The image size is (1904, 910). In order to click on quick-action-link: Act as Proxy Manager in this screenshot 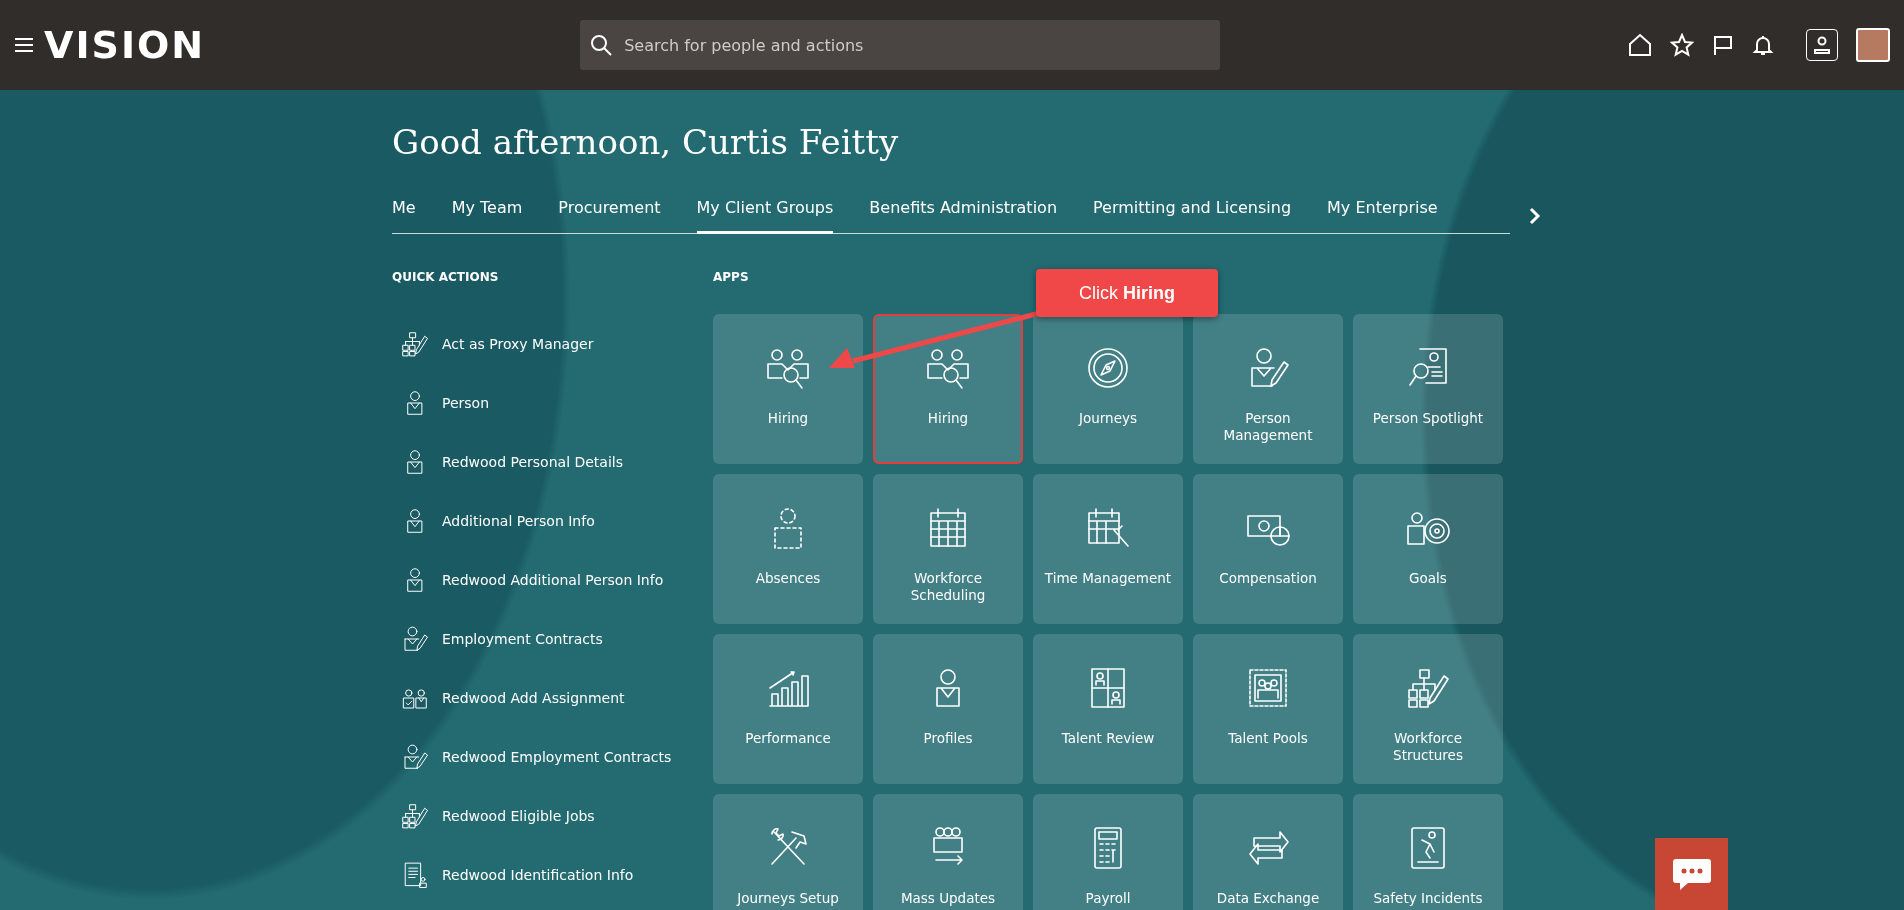, I will do `click(518, 343)`.